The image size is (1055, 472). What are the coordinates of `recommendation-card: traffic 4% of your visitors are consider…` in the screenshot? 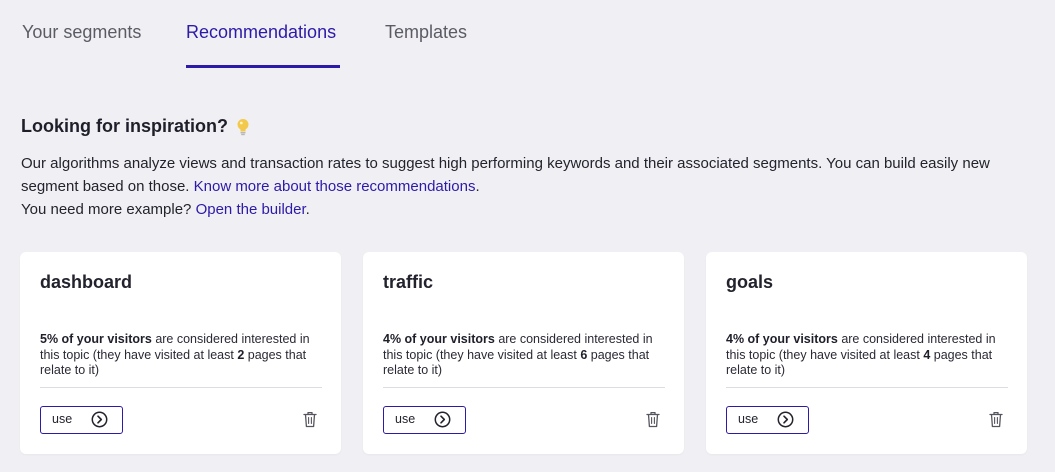 It's located at (523, 353).